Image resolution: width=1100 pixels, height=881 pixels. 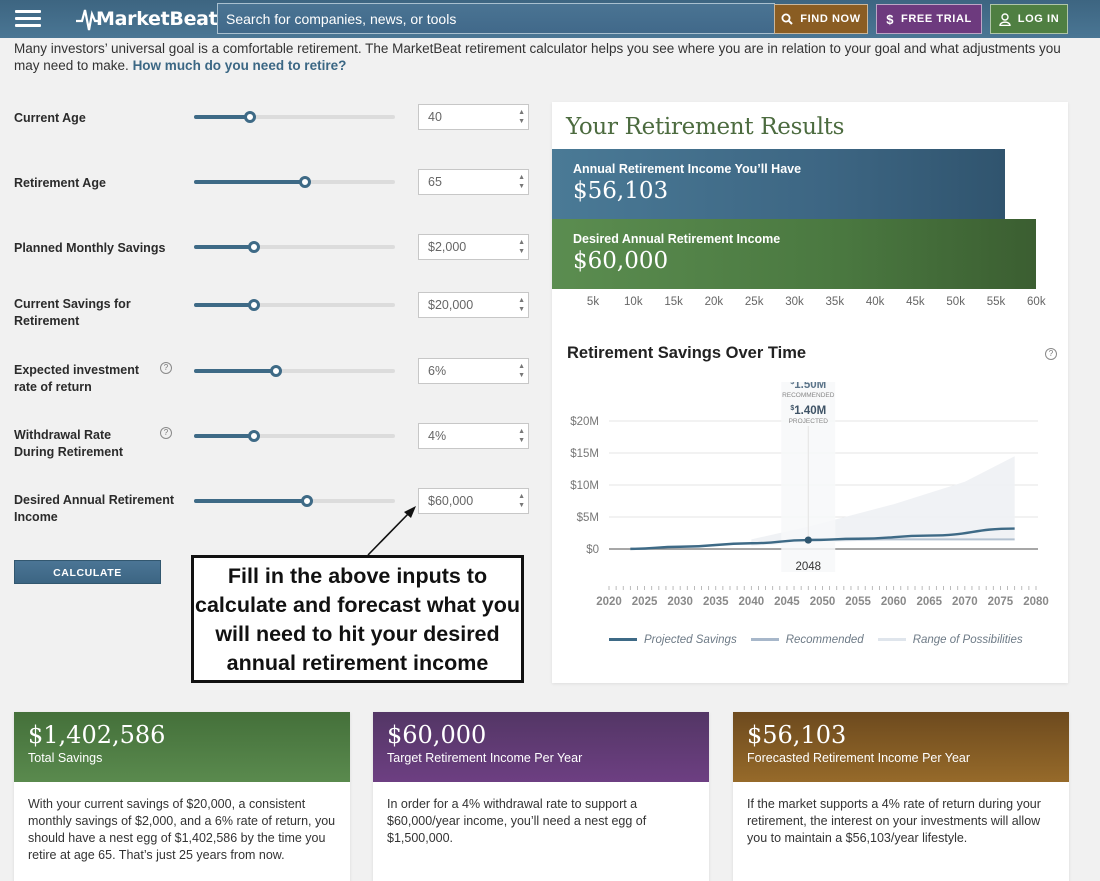 I want to click on find-now-button: FIND NOW, so click(x=821, y=19).